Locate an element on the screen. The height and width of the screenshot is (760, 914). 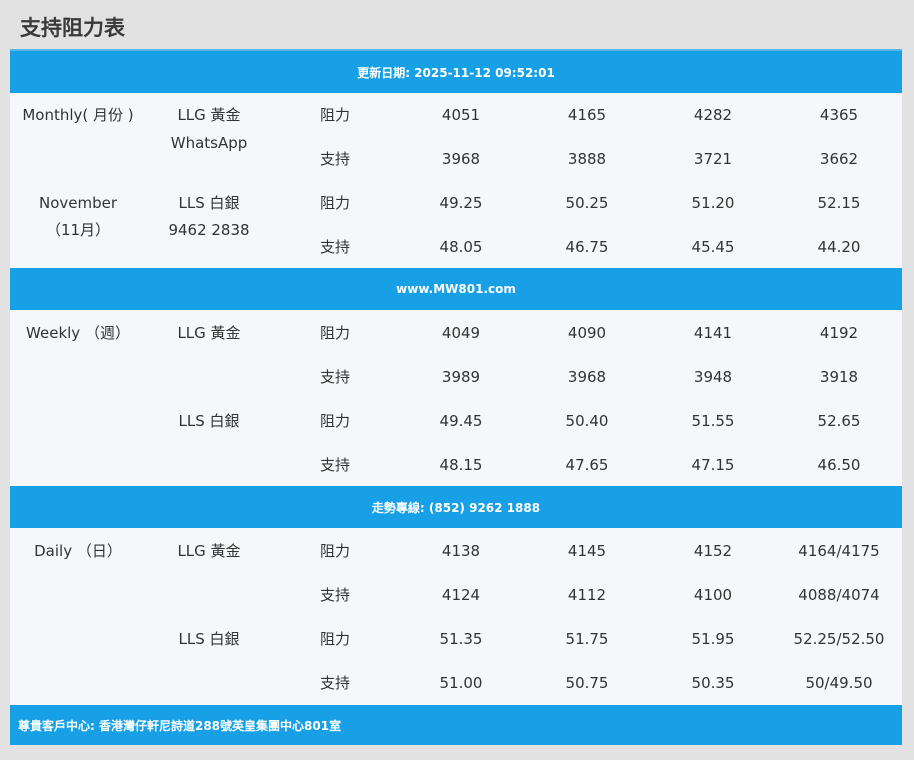
value-cell: 50.35 is located at coordinates (713, 683).